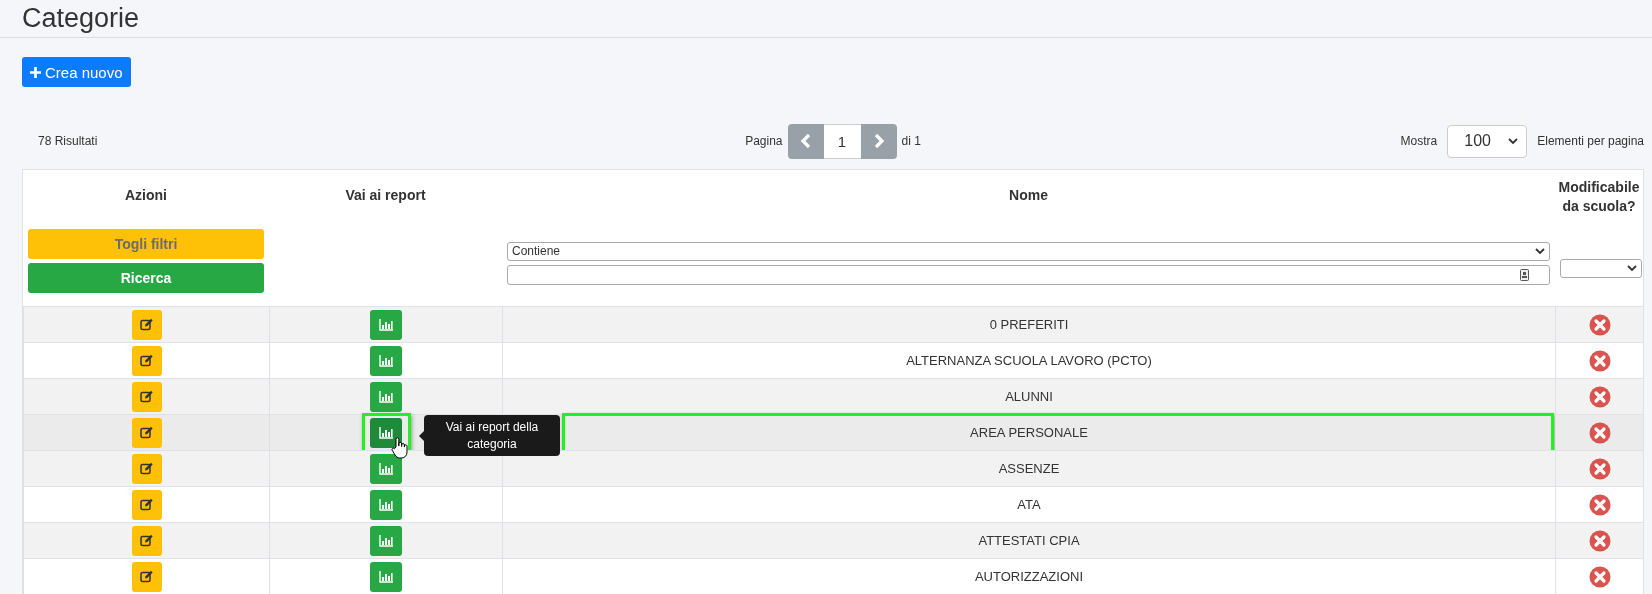 The width and height of the screenshot is (1652, 594). I want to click on page-title: Categorie, so click(81, 18).